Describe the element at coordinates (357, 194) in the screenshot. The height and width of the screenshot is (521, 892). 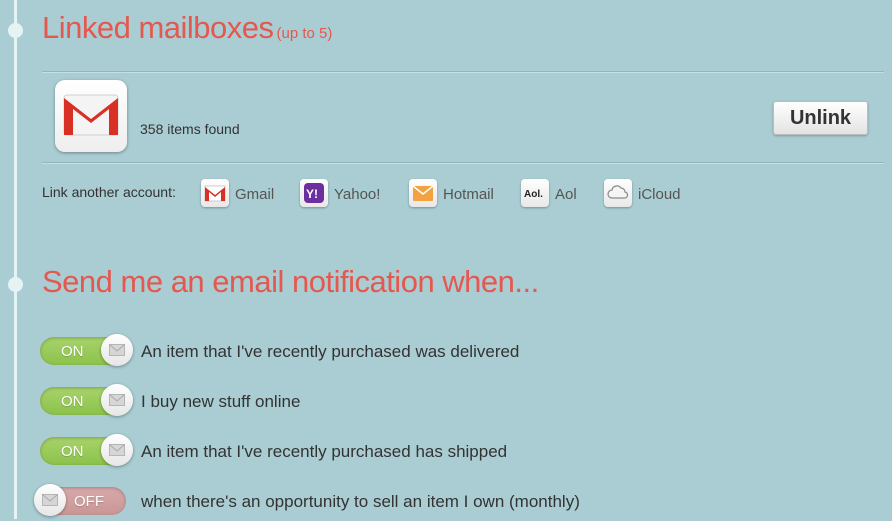
I see `provider-label: Yahoo!` at that location.